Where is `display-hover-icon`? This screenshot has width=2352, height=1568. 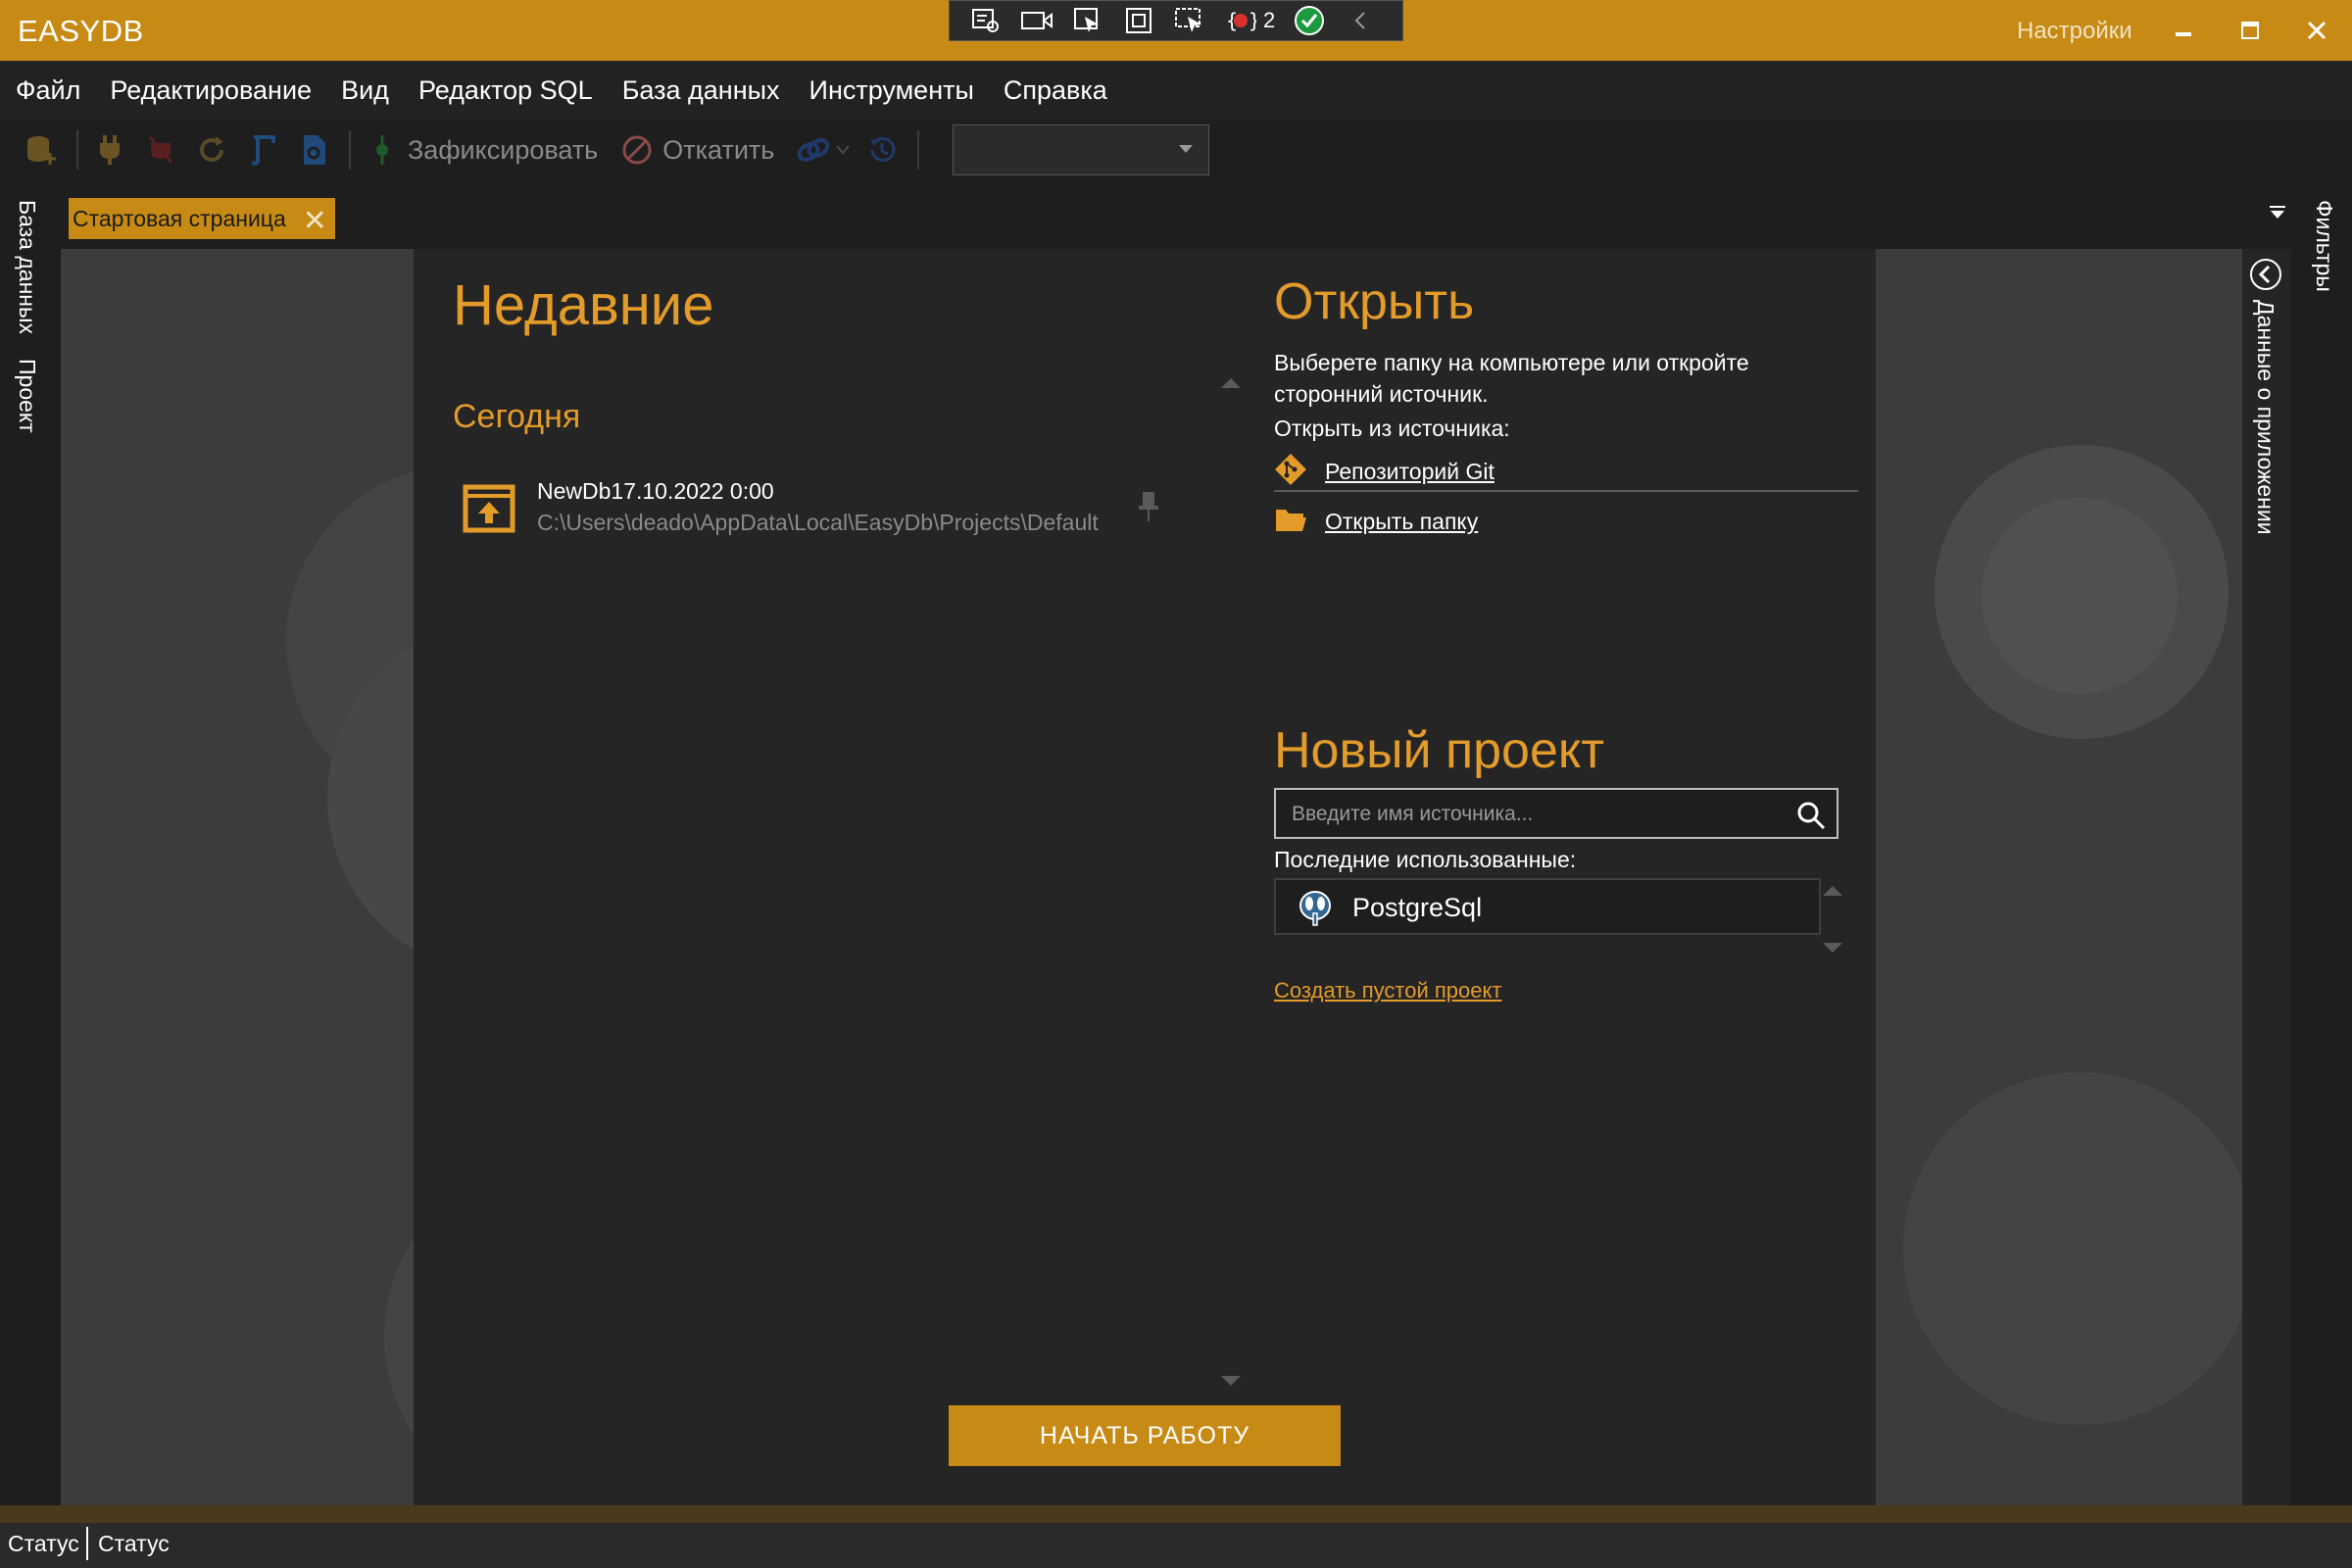
display-hover-icon is located at coordinates (1189, 20).